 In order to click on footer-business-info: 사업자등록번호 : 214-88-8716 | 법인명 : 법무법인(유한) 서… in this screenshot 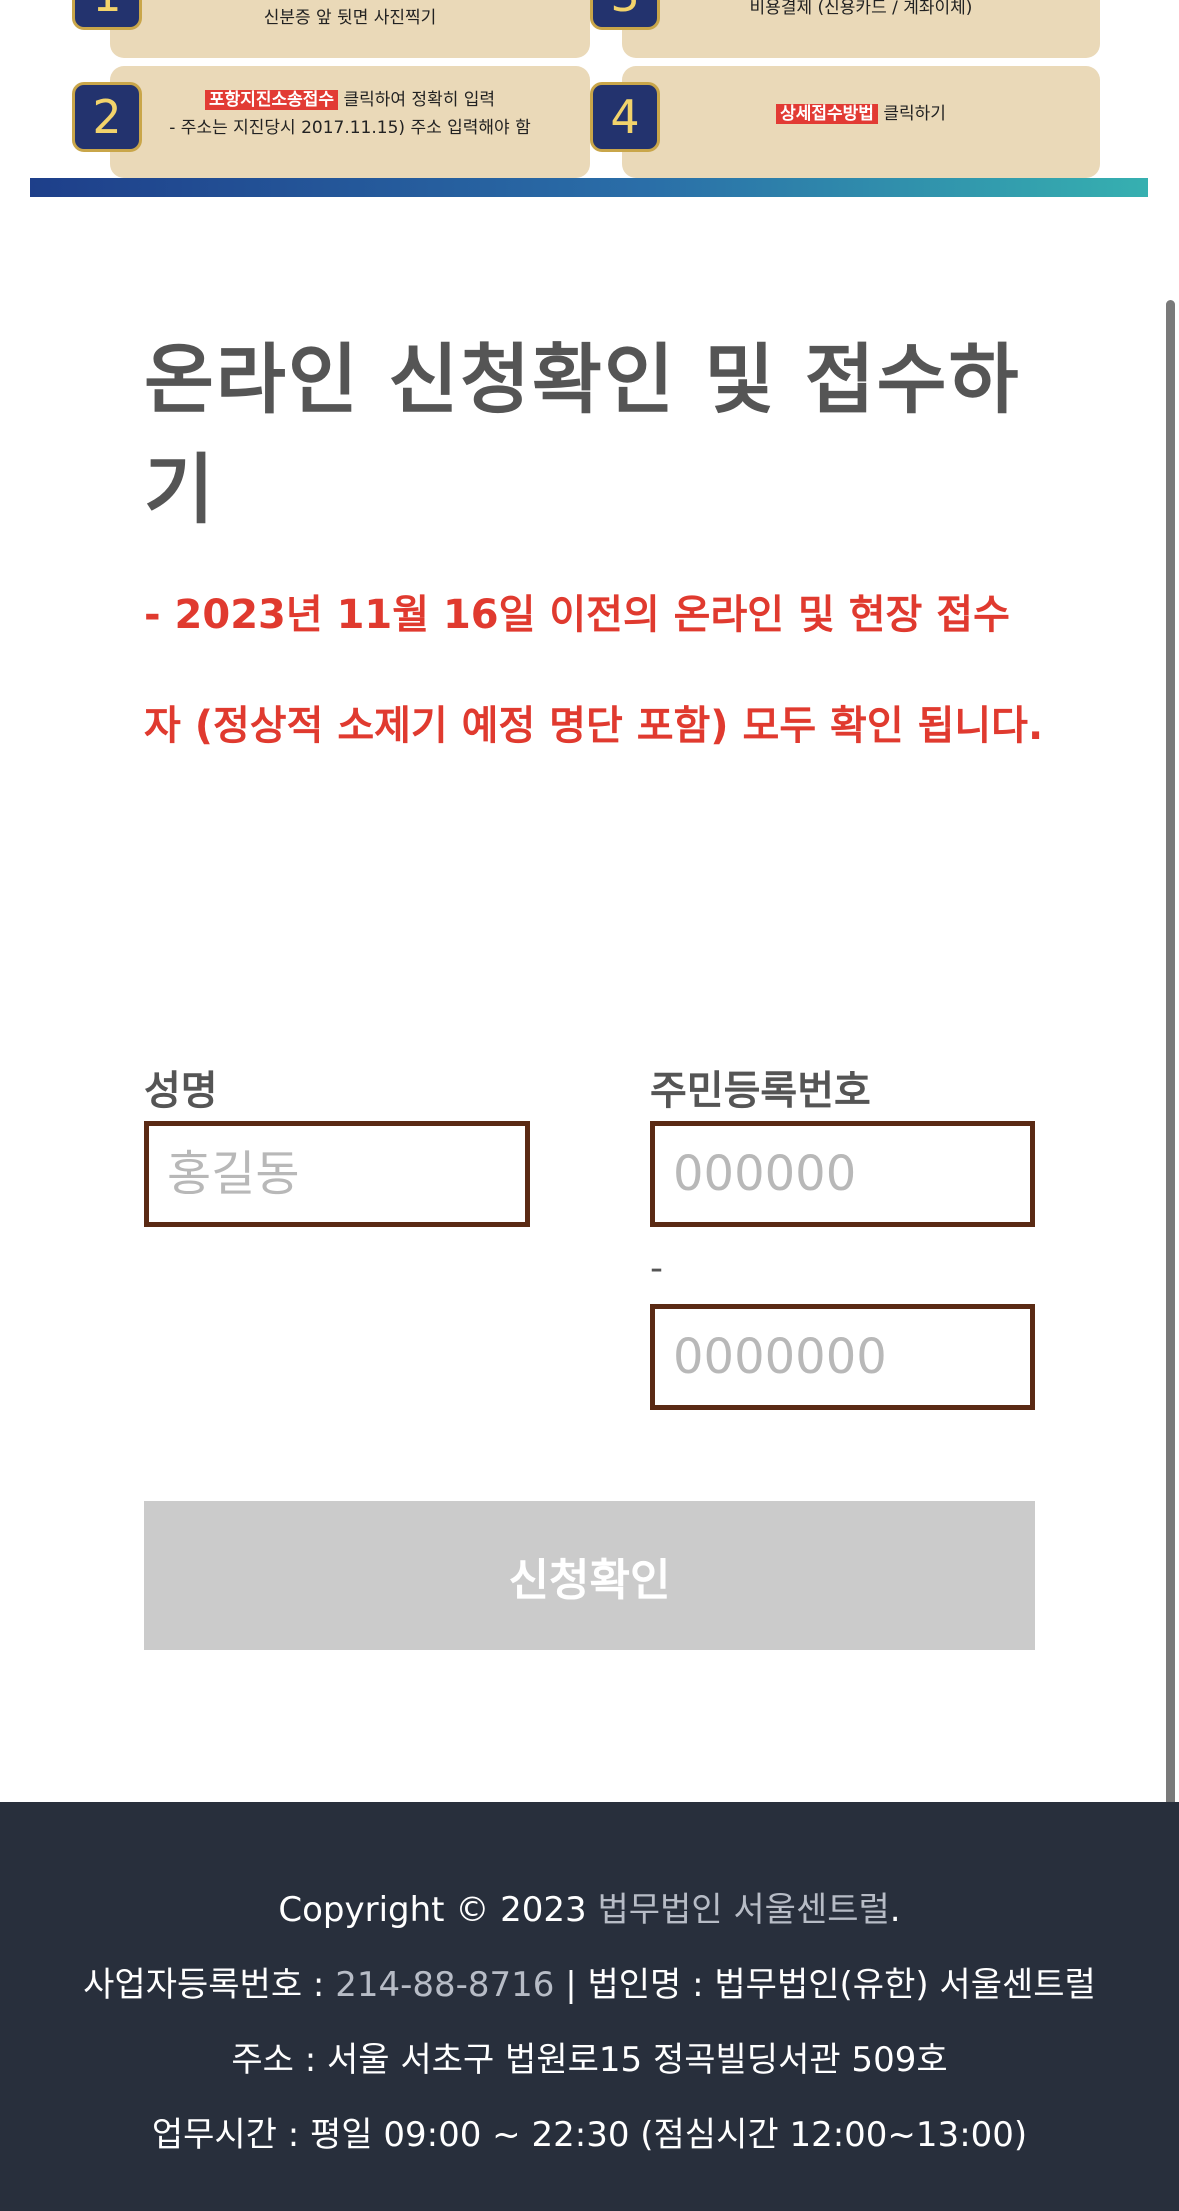, I will do `click(589, 1981)`.